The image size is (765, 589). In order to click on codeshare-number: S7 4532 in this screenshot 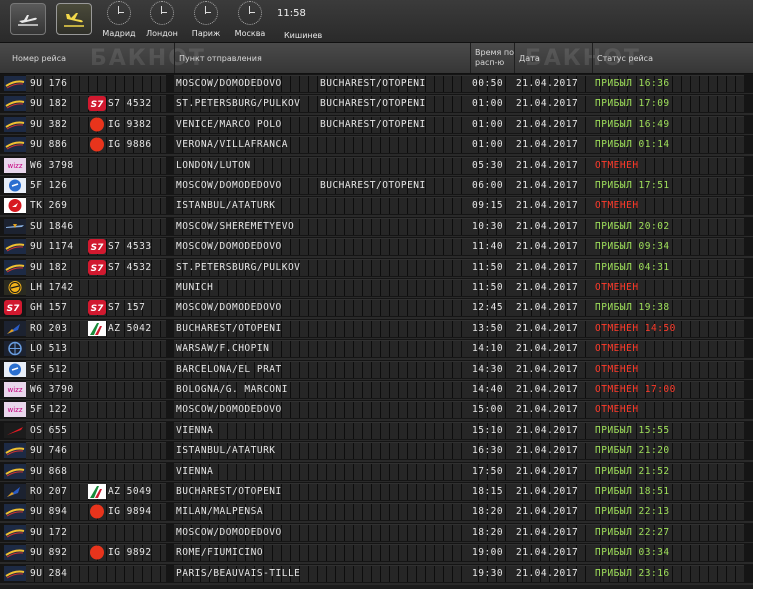, I will do `click(130, 267)`.